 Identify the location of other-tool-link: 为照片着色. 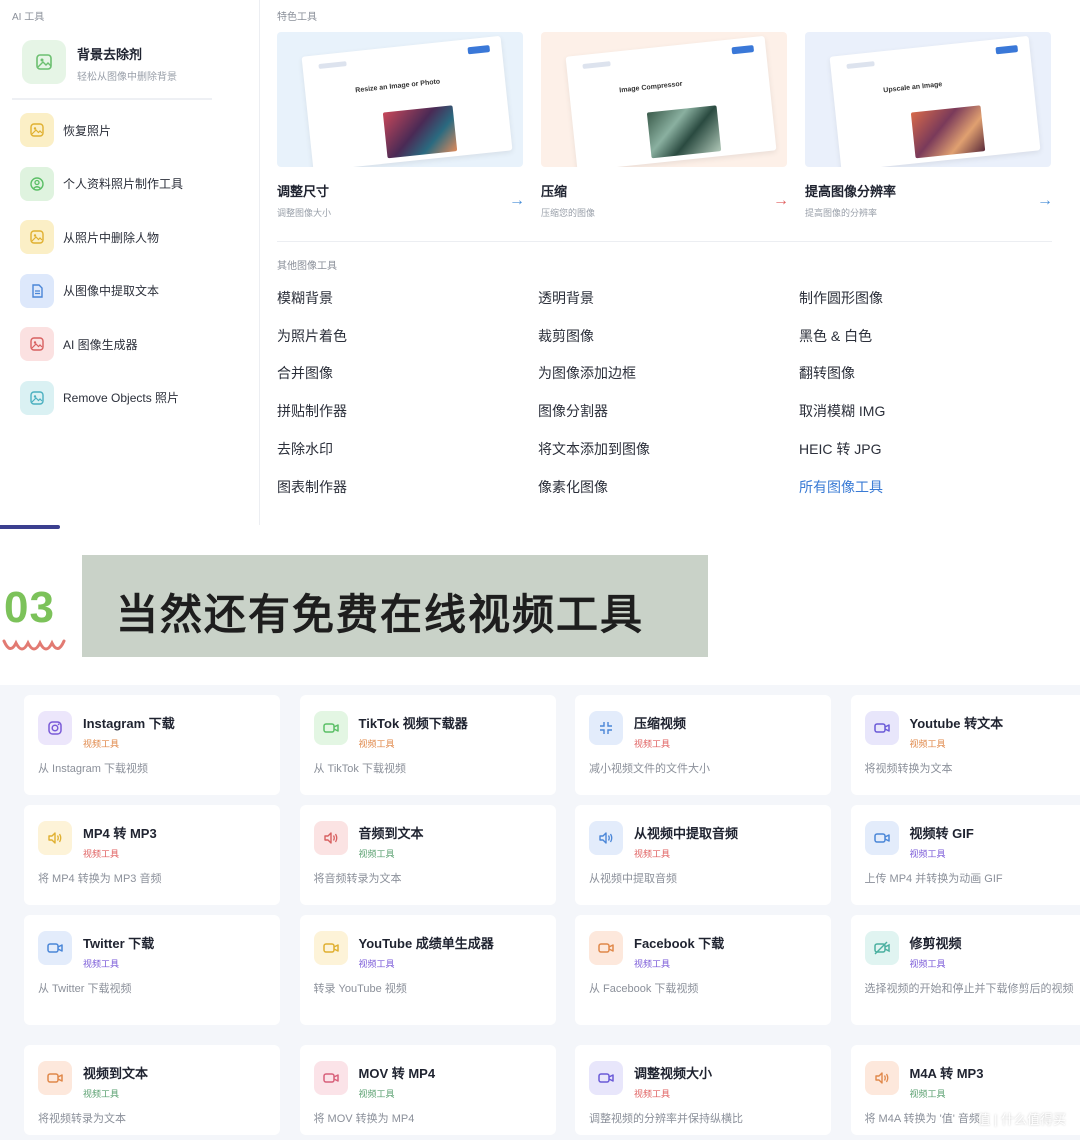
(312, 336).